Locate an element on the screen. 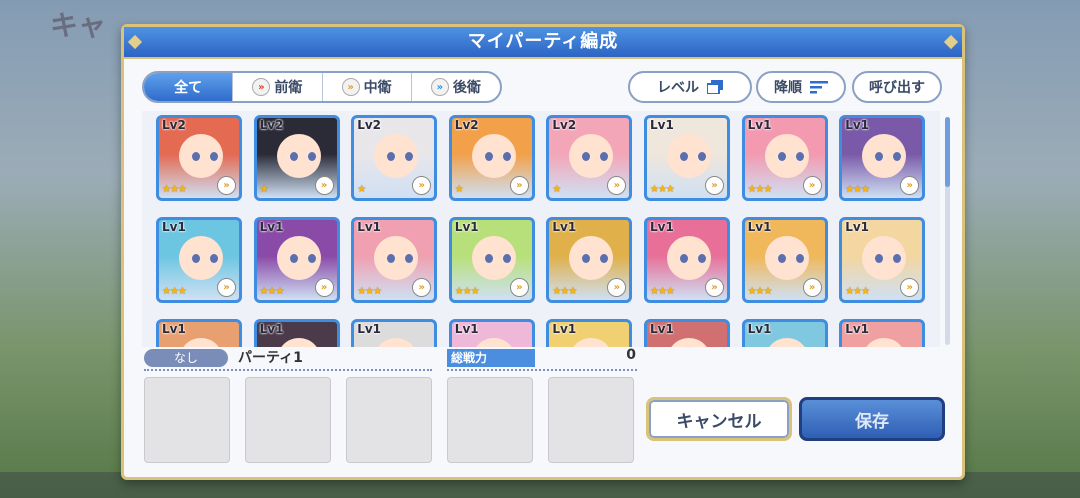  tab-middle: » 中衛 is located at coordinates (367, 87).